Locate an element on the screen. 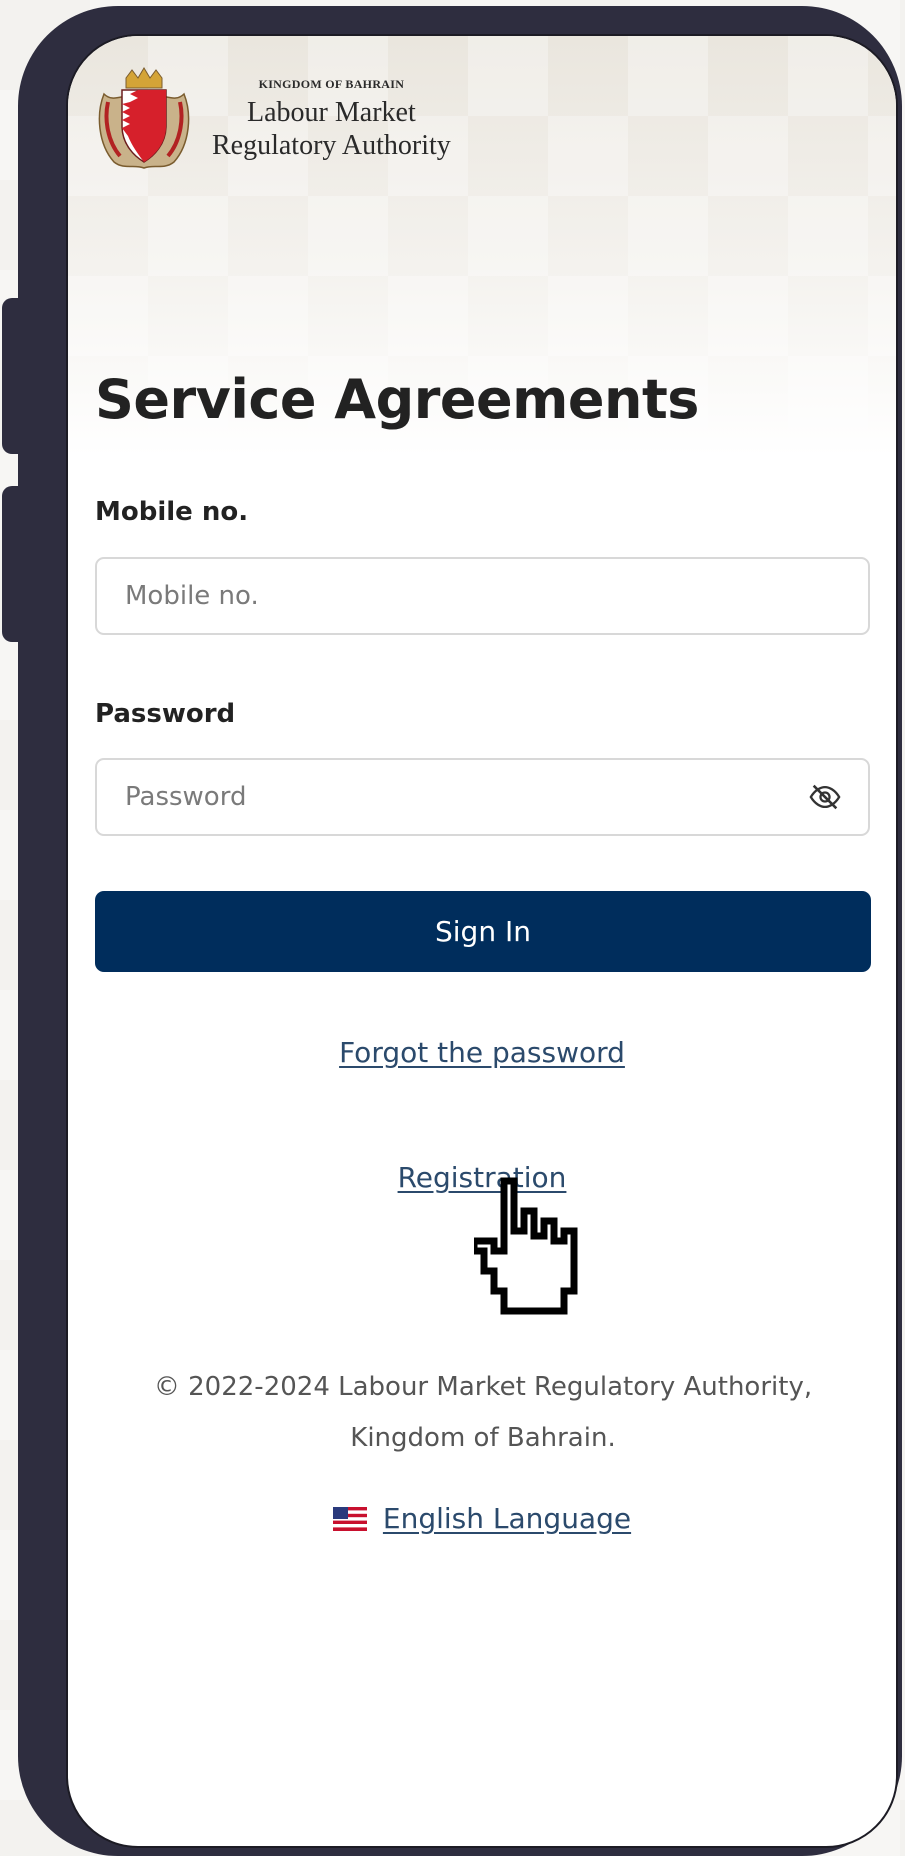  bahrain-emblem-icon is located at coordinates (144, 118).